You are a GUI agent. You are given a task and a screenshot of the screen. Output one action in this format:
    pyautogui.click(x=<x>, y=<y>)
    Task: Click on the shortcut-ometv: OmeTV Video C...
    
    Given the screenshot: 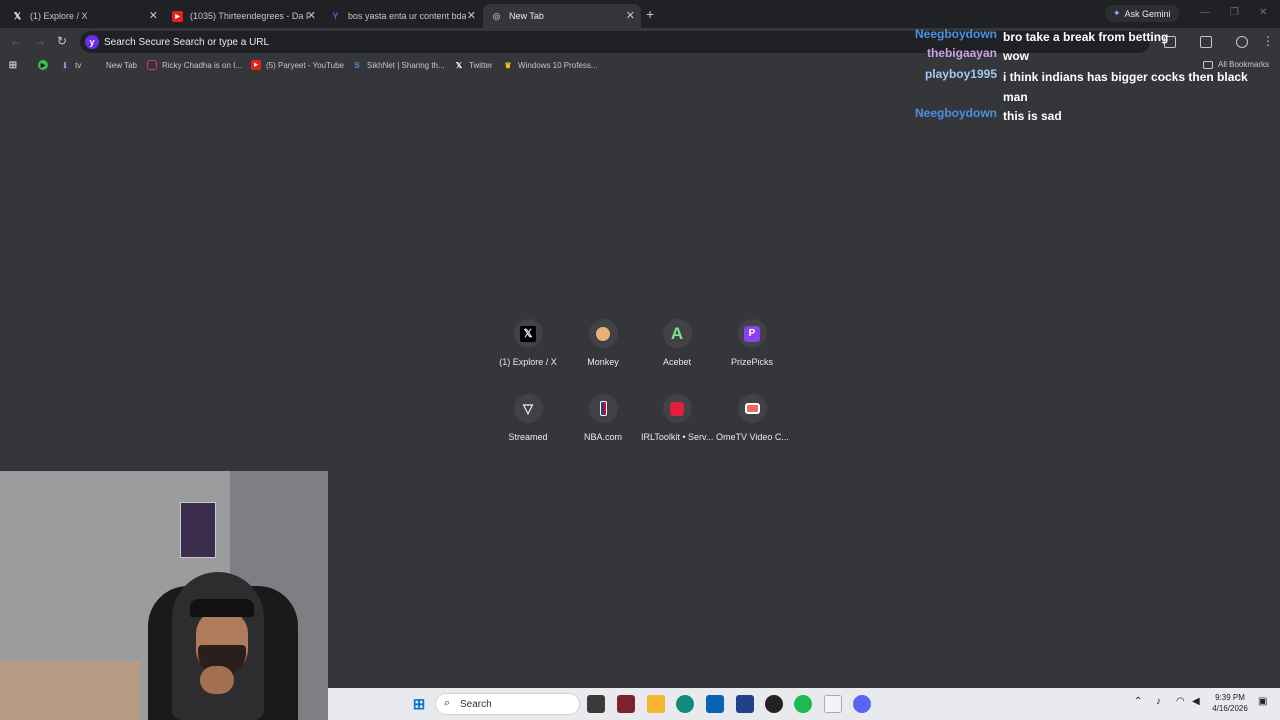 What is the action you would take?
    pyautogui.click(x=752, y=418)
    